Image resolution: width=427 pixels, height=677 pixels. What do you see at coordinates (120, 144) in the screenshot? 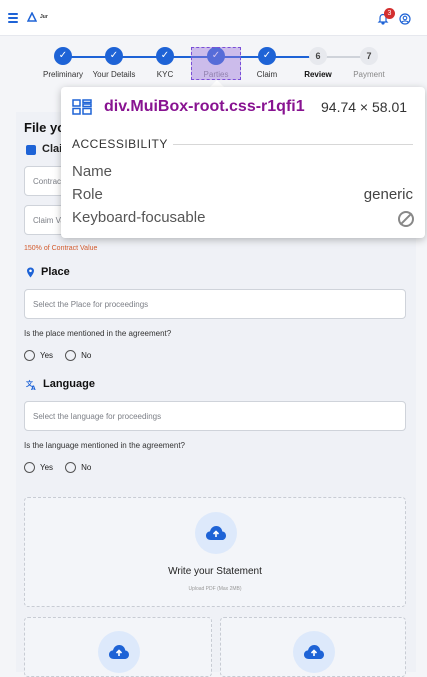
I see `inspector-section-title: ACCESSIBILITY` at bounding box center [120, 144].